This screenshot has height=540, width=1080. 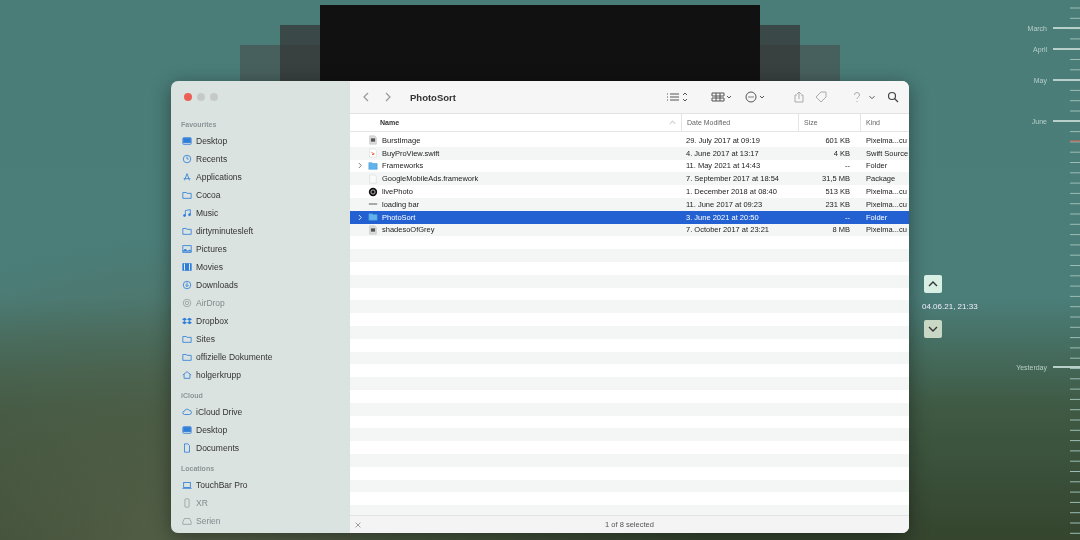 What do you see at coordinates (187, 159) in the screenshot?
I see `clock-icon` at bounding box center [187, 159].